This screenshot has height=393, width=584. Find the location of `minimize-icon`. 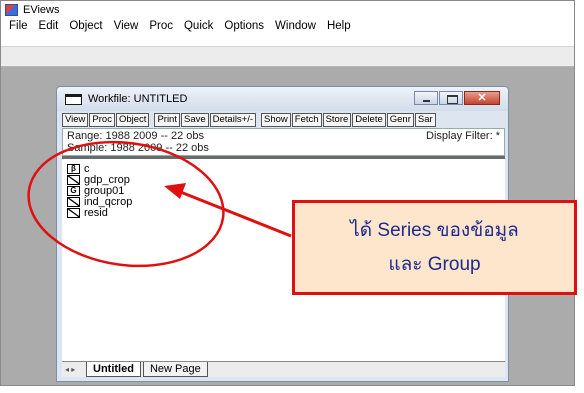

minimize-icon is located at coordinates (426, 98).